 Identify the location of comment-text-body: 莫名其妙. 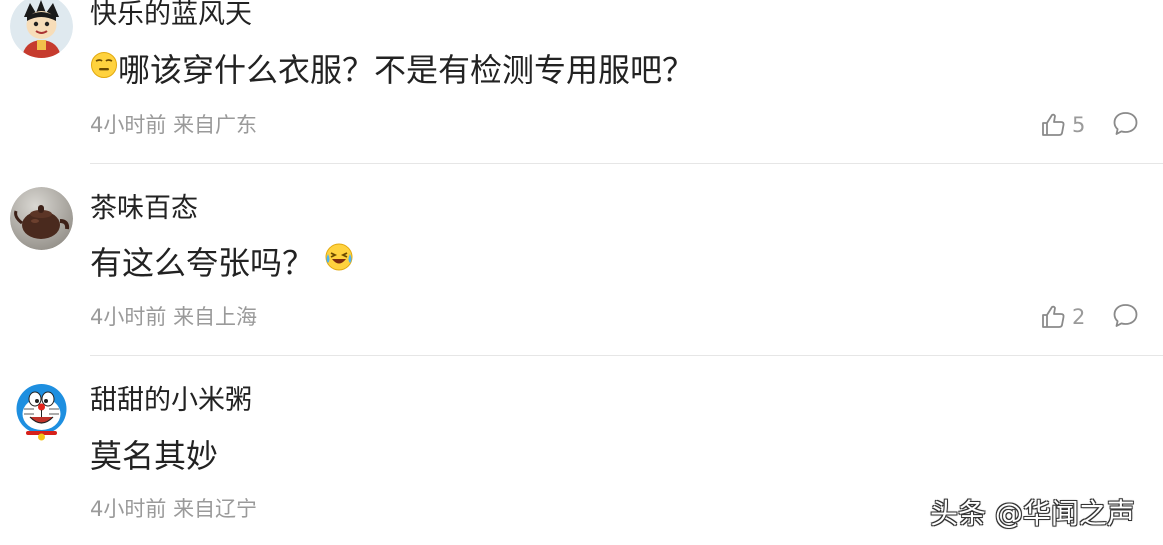
(154, 456).